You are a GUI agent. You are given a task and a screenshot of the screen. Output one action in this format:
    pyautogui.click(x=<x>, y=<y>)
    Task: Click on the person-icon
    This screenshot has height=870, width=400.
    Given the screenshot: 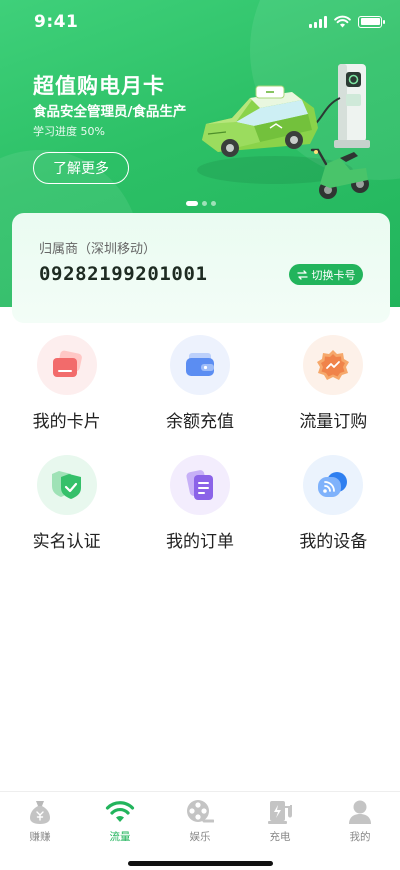 What is the action you would take?
    pyautogui.click(x=360, y=812)
    